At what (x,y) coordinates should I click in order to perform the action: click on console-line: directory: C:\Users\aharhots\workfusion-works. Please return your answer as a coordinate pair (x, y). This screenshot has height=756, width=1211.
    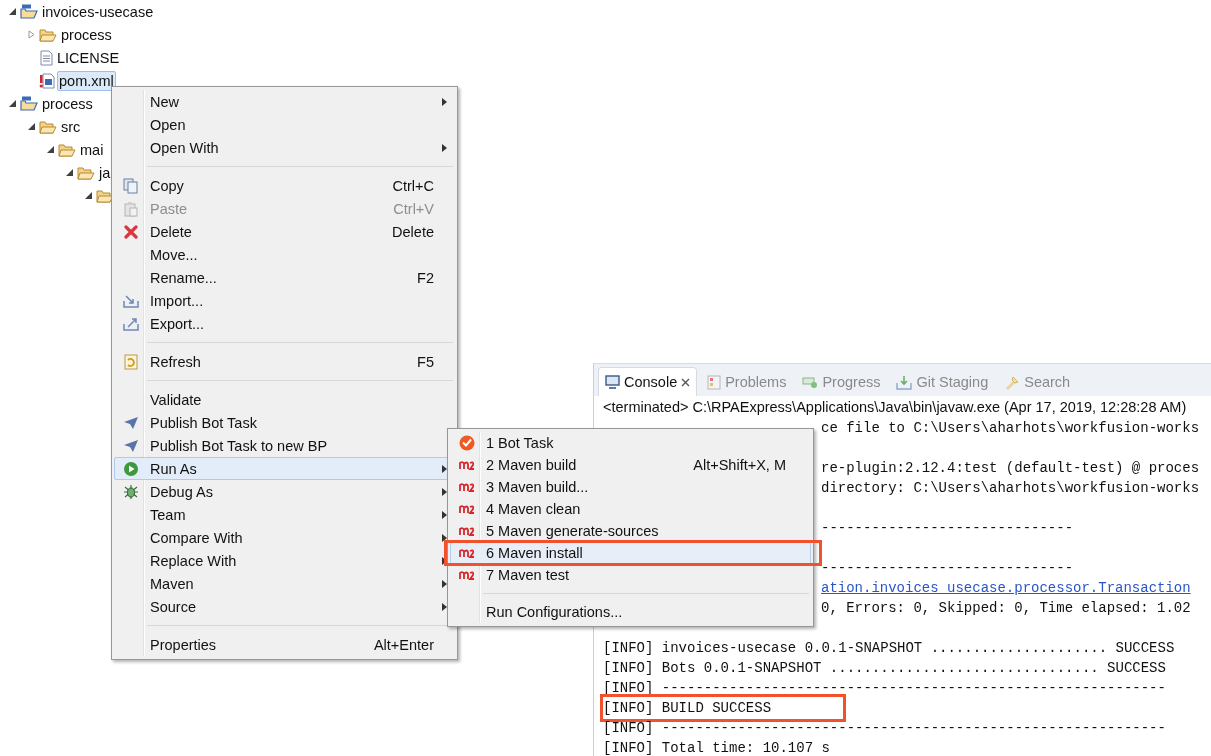
    Looking at the image, I should click on (1010, 488).